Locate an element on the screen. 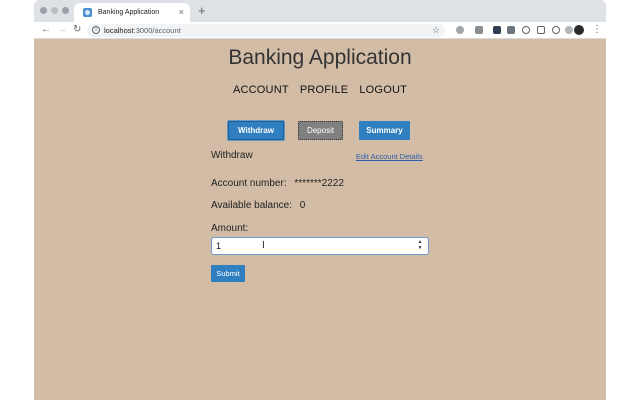  section-title: Withdraw is located at coordinates (232, 155).